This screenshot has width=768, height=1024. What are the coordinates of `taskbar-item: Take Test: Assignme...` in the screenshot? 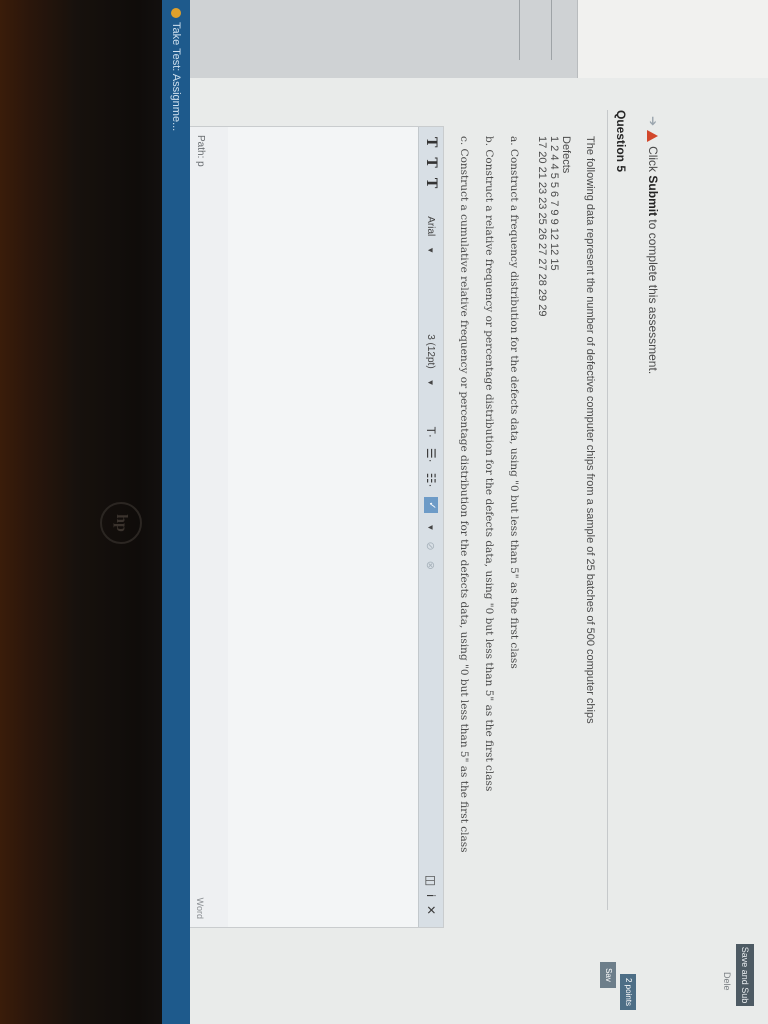 It's located at (176, 69).